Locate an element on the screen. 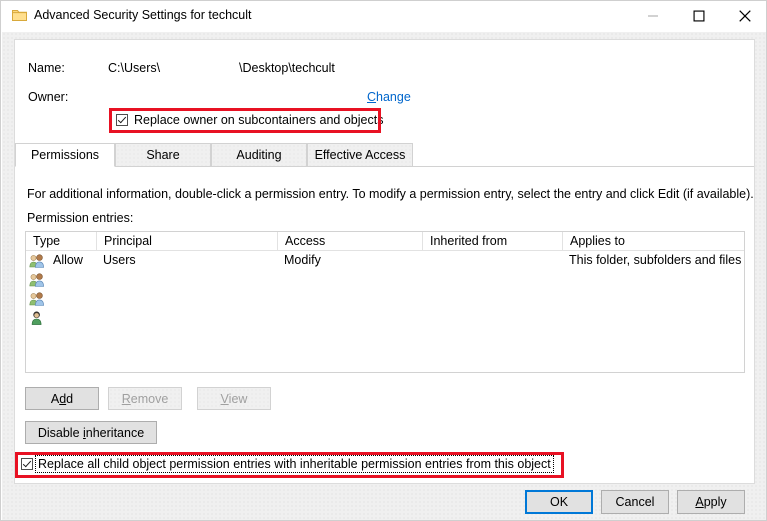  change-owner-link: Change is located at coordinates (389, 97).